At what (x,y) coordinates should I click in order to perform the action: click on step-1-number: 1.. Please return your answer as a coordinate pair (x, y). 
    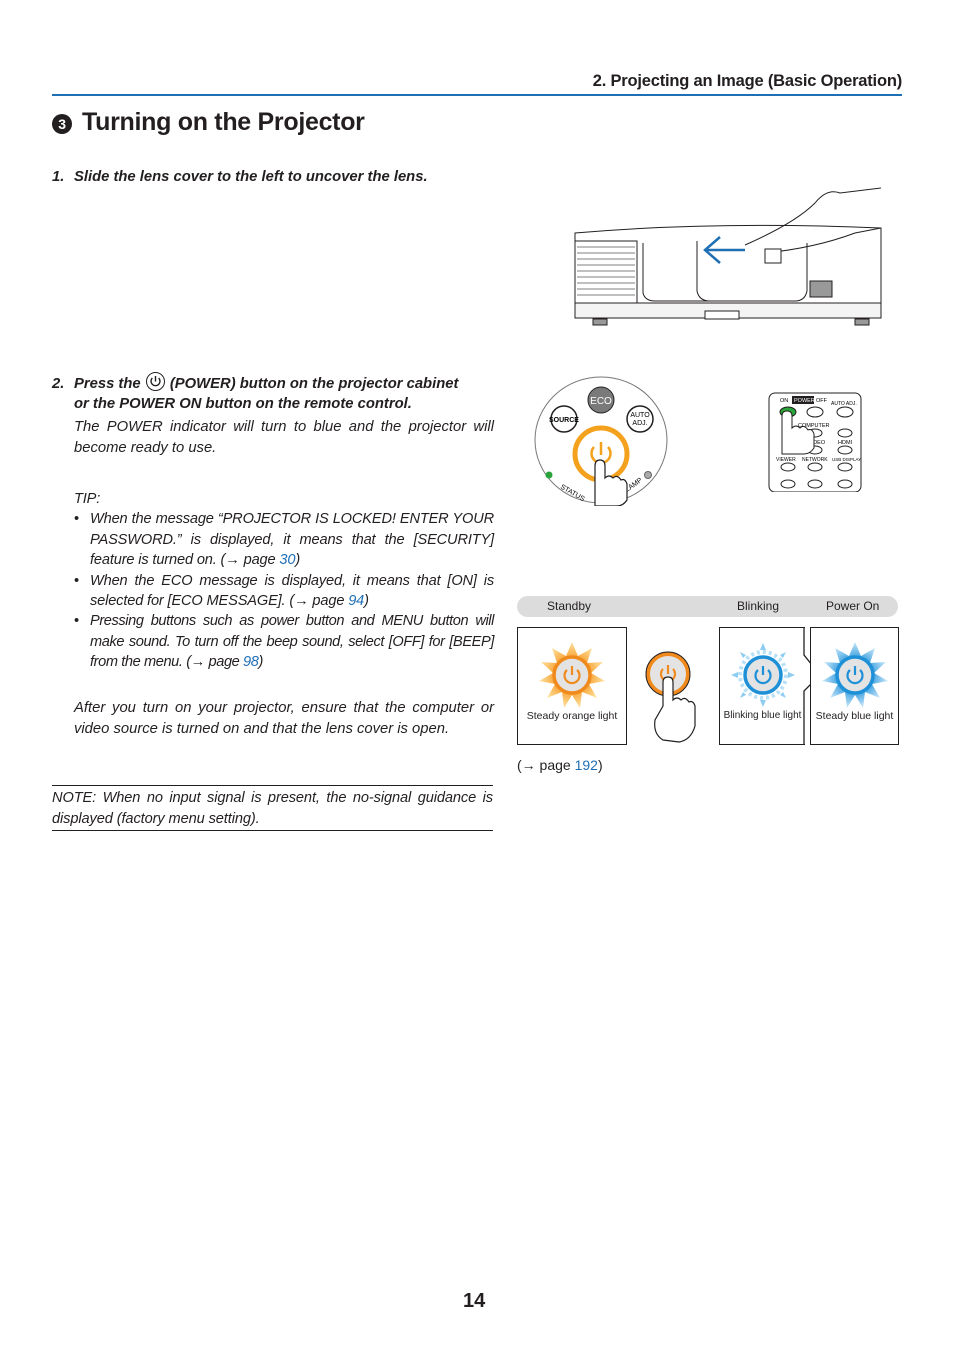
    Looking at the image, I should click on (58, 177).